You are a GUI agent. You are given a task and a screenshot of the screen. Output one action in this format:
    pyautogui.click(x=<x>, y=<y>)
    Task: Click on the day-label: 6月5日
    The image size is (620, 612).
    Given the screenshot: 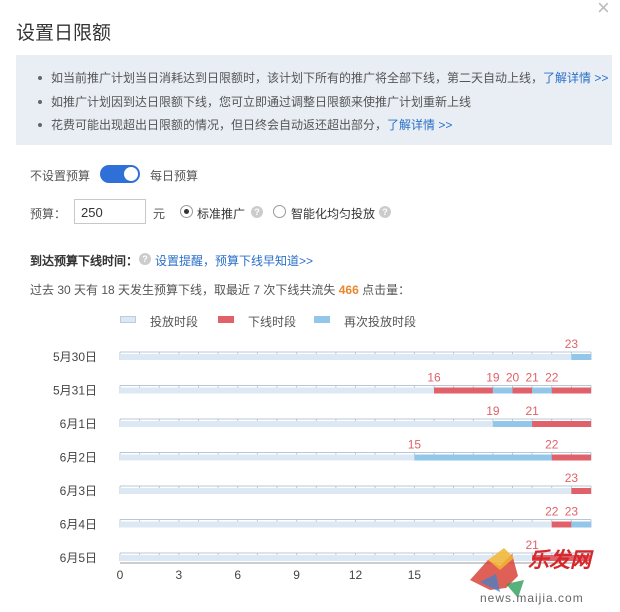 What is the action you would take?
    pyautogui.click(x=78, y=558)
    